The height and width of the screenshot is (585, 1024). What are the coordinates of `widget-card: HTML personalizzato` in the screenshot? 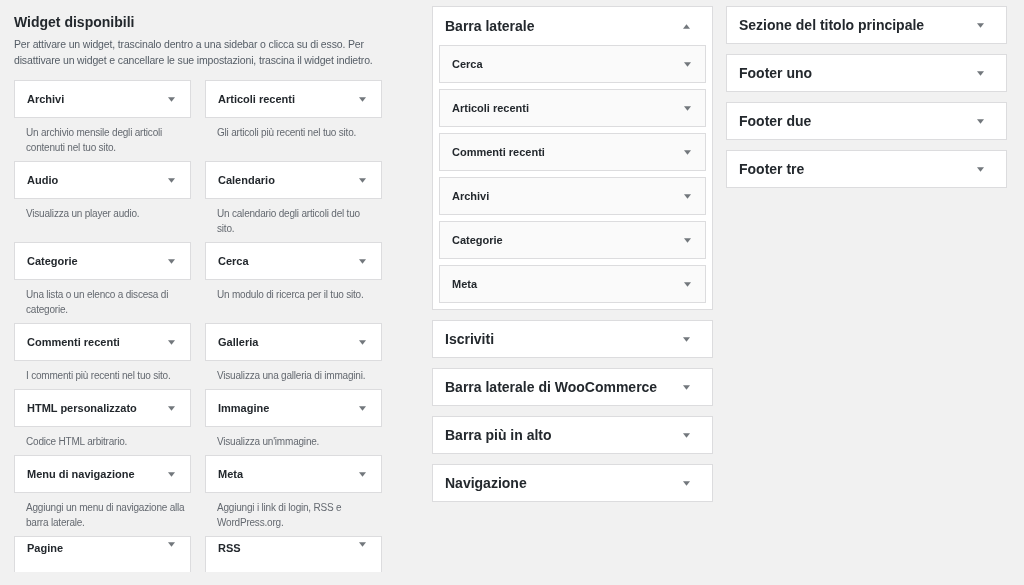 It's located at (102, 408).